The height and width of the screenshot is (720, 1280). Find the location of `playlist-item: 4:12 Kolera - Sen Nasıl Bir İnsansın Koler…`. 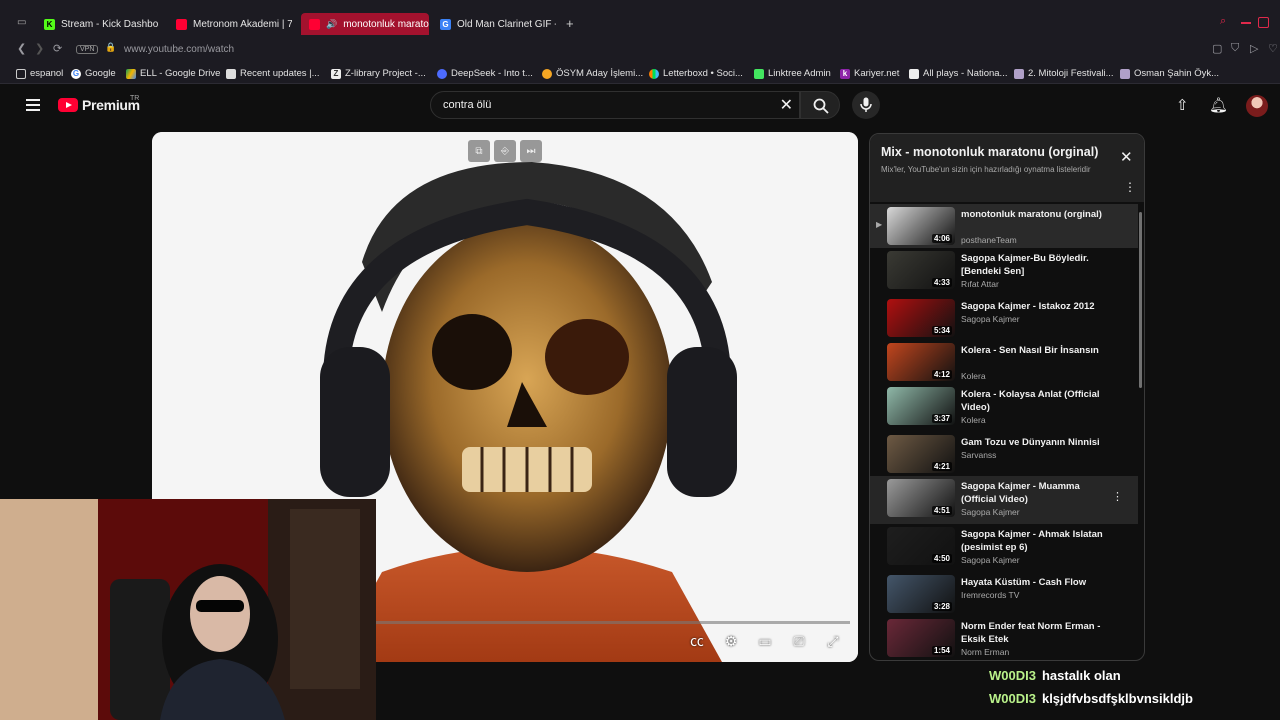

playlist-item: 4:12 Kolera - Sen Nasıl Bir İnsansın Koler… is located at coordinates (1004, 362).